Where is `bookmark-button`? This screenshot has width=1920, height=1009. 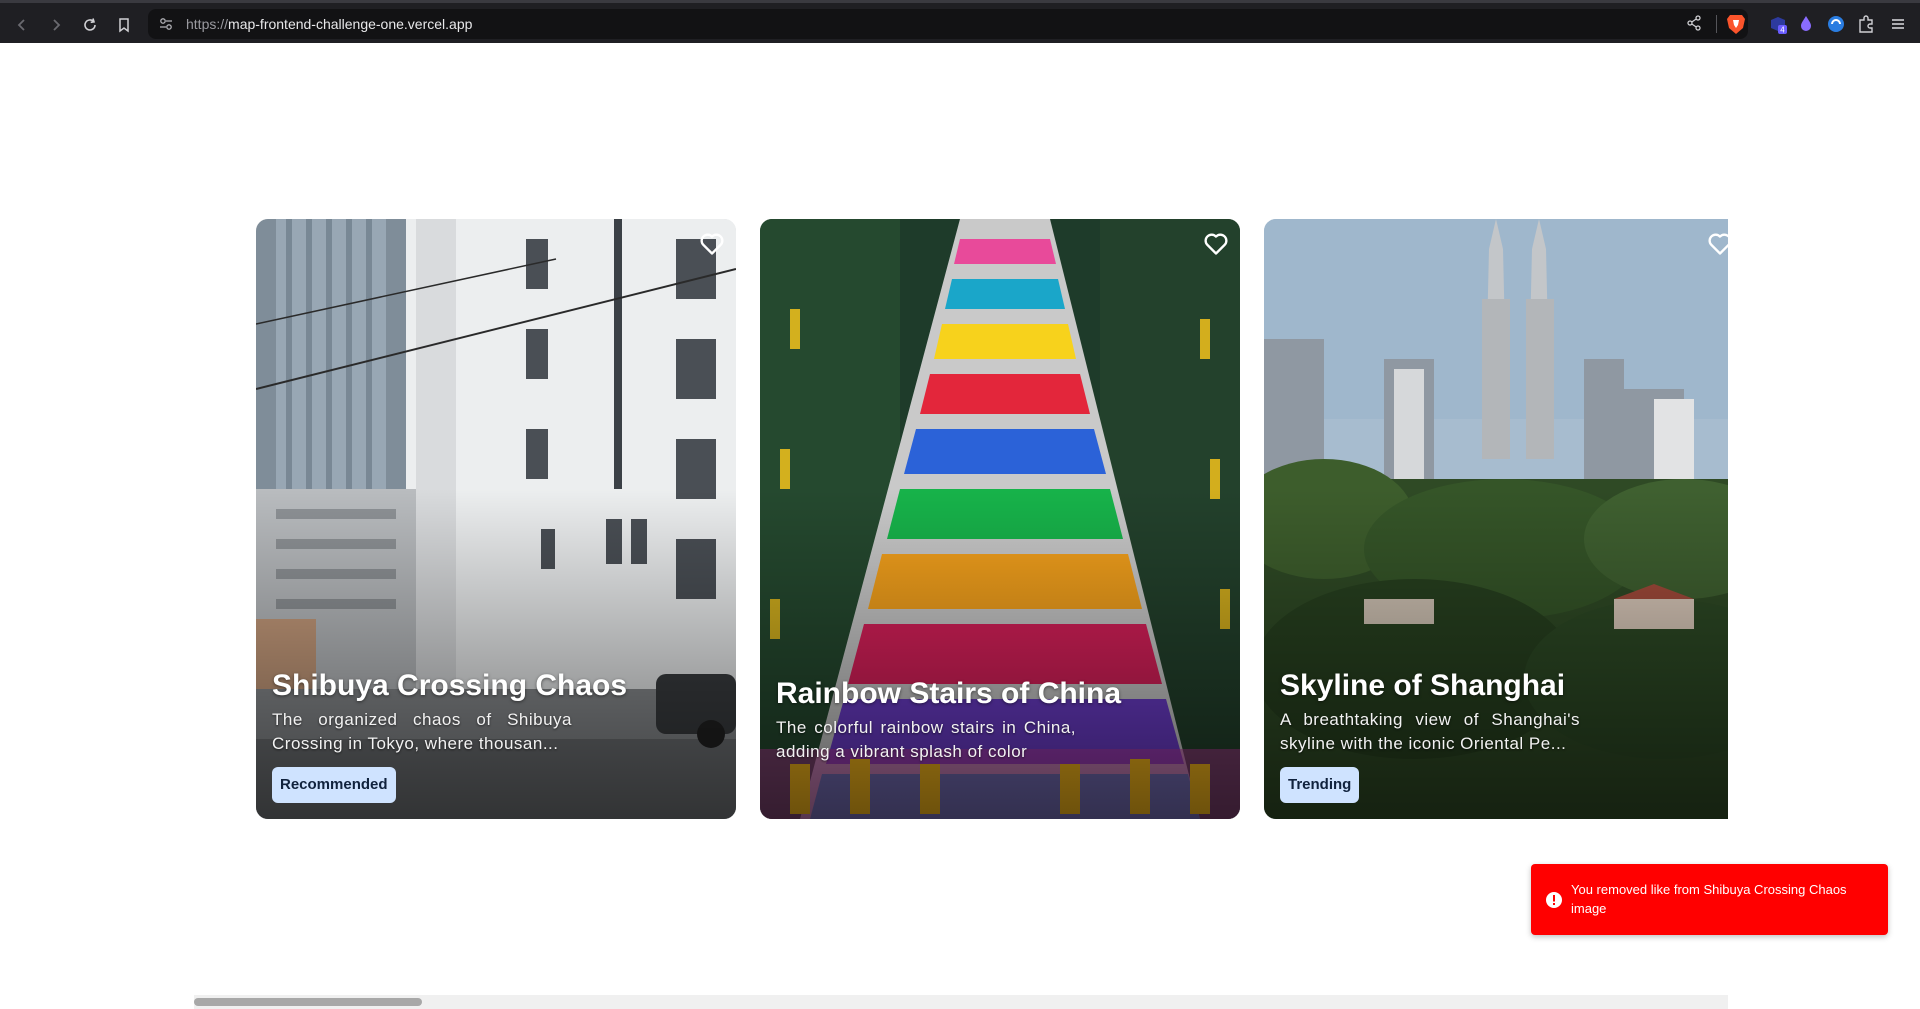 bookmark-button is located at coordinates (124, 25).